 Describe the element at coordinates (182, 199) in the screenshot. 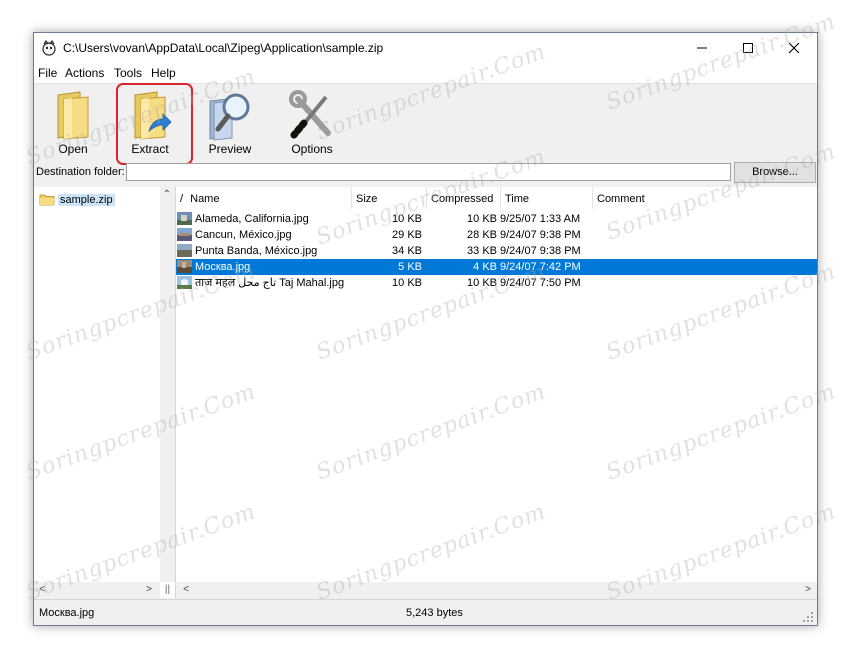

I see `sort-indicator: /` at that location.